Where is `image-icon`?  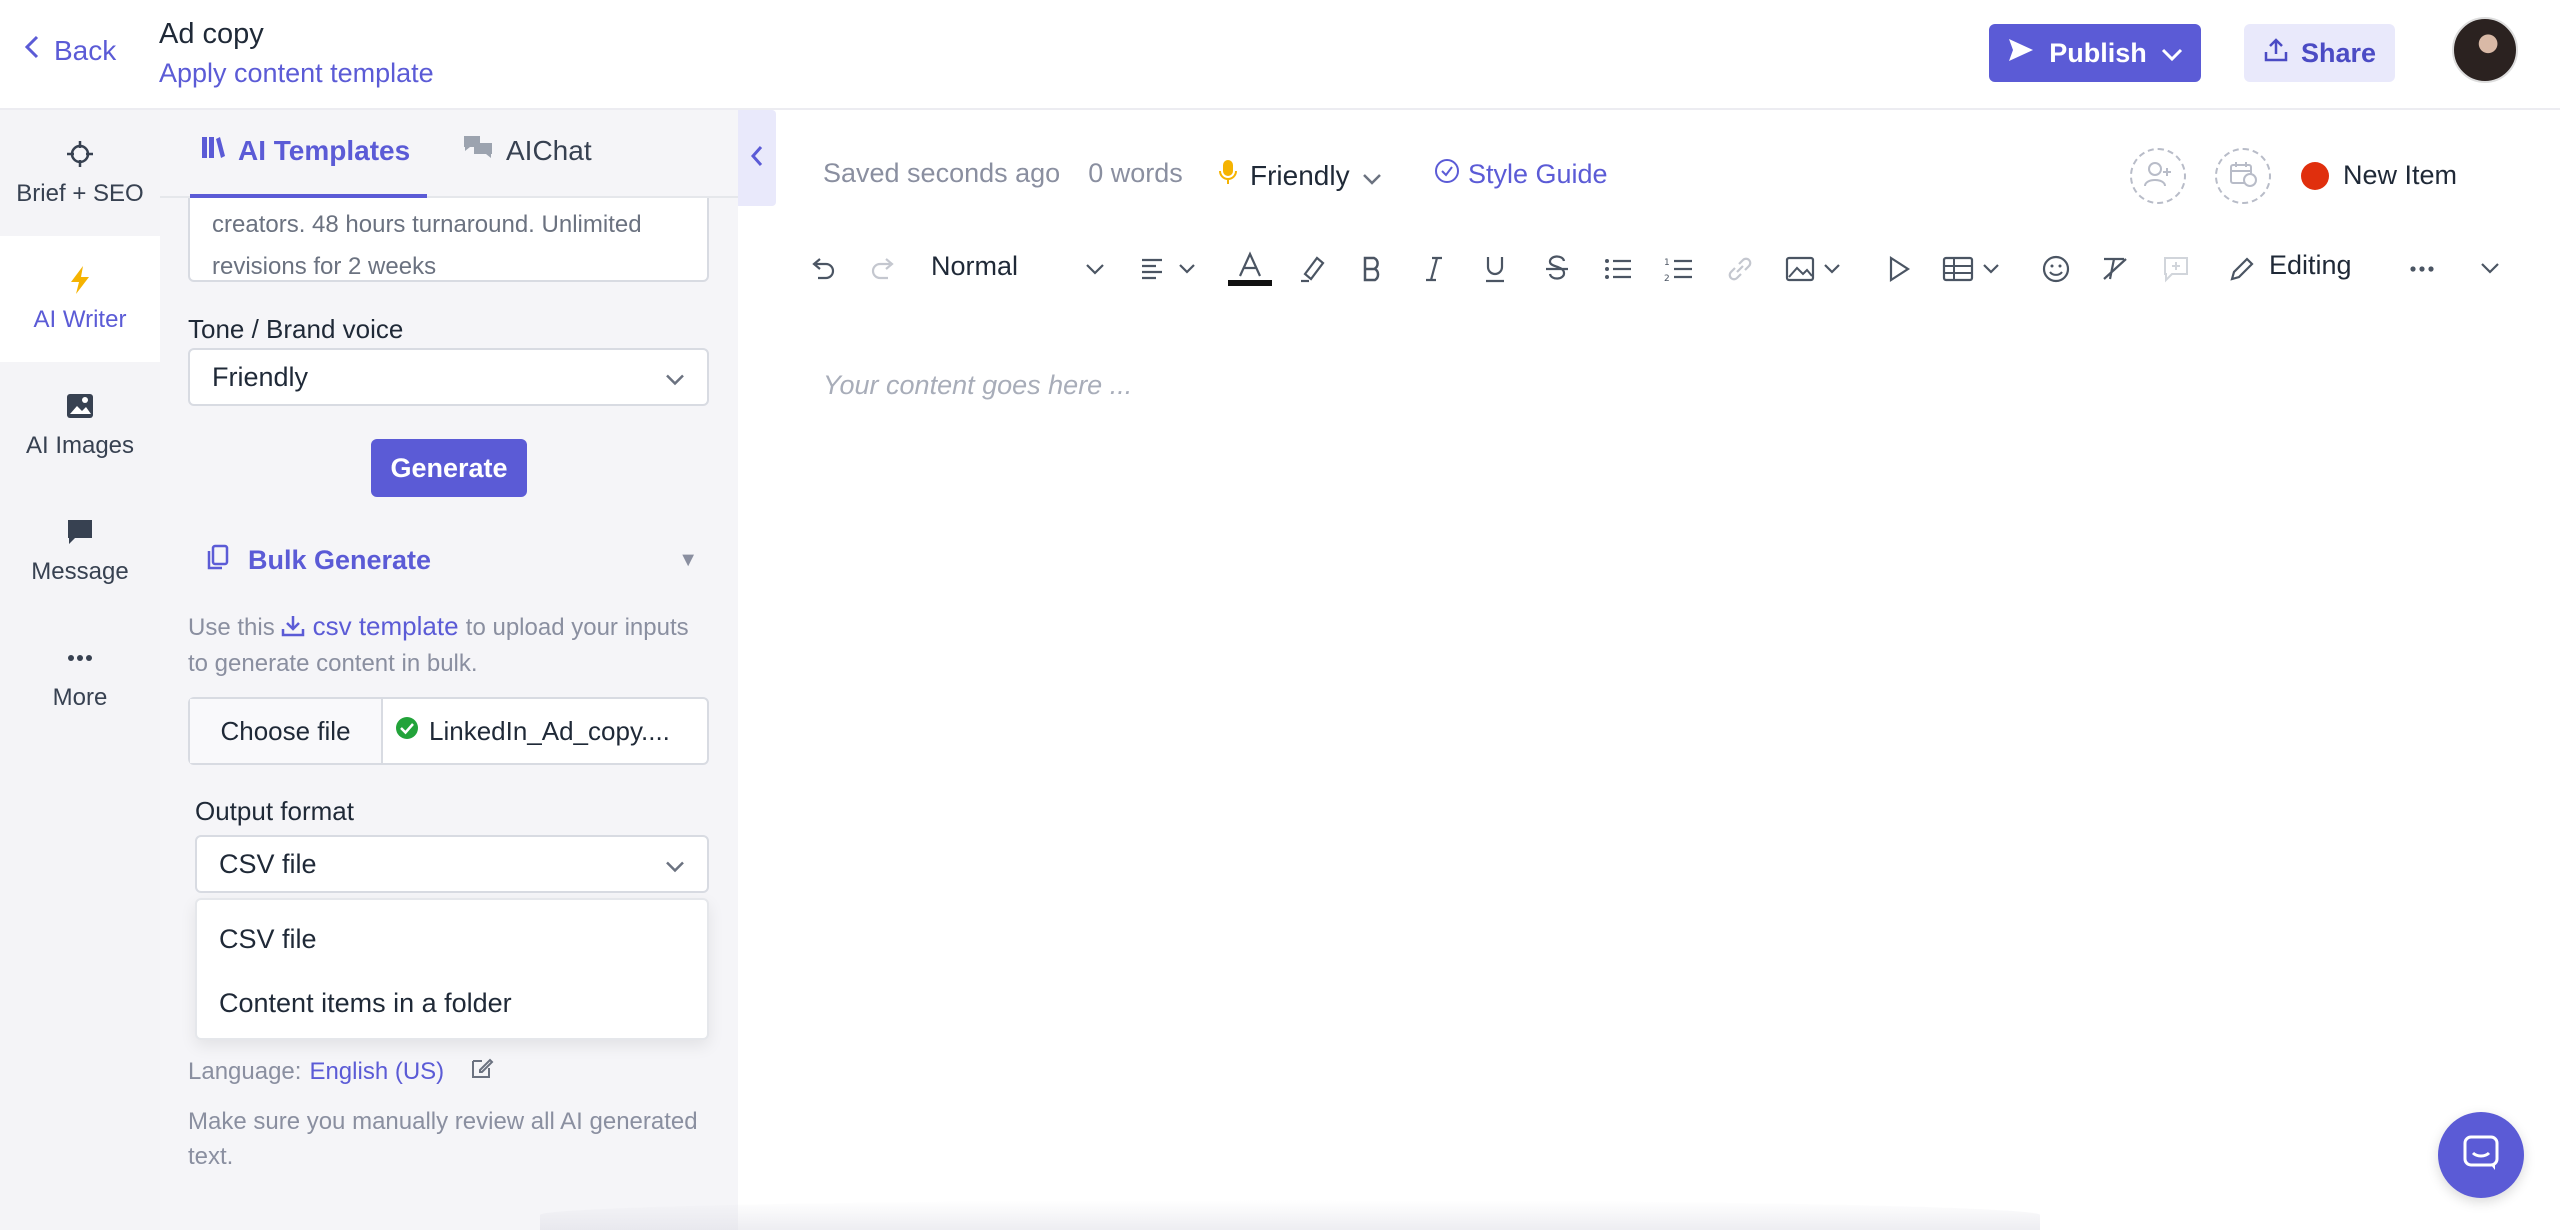 image-icon is located at coordinates (80, 406).